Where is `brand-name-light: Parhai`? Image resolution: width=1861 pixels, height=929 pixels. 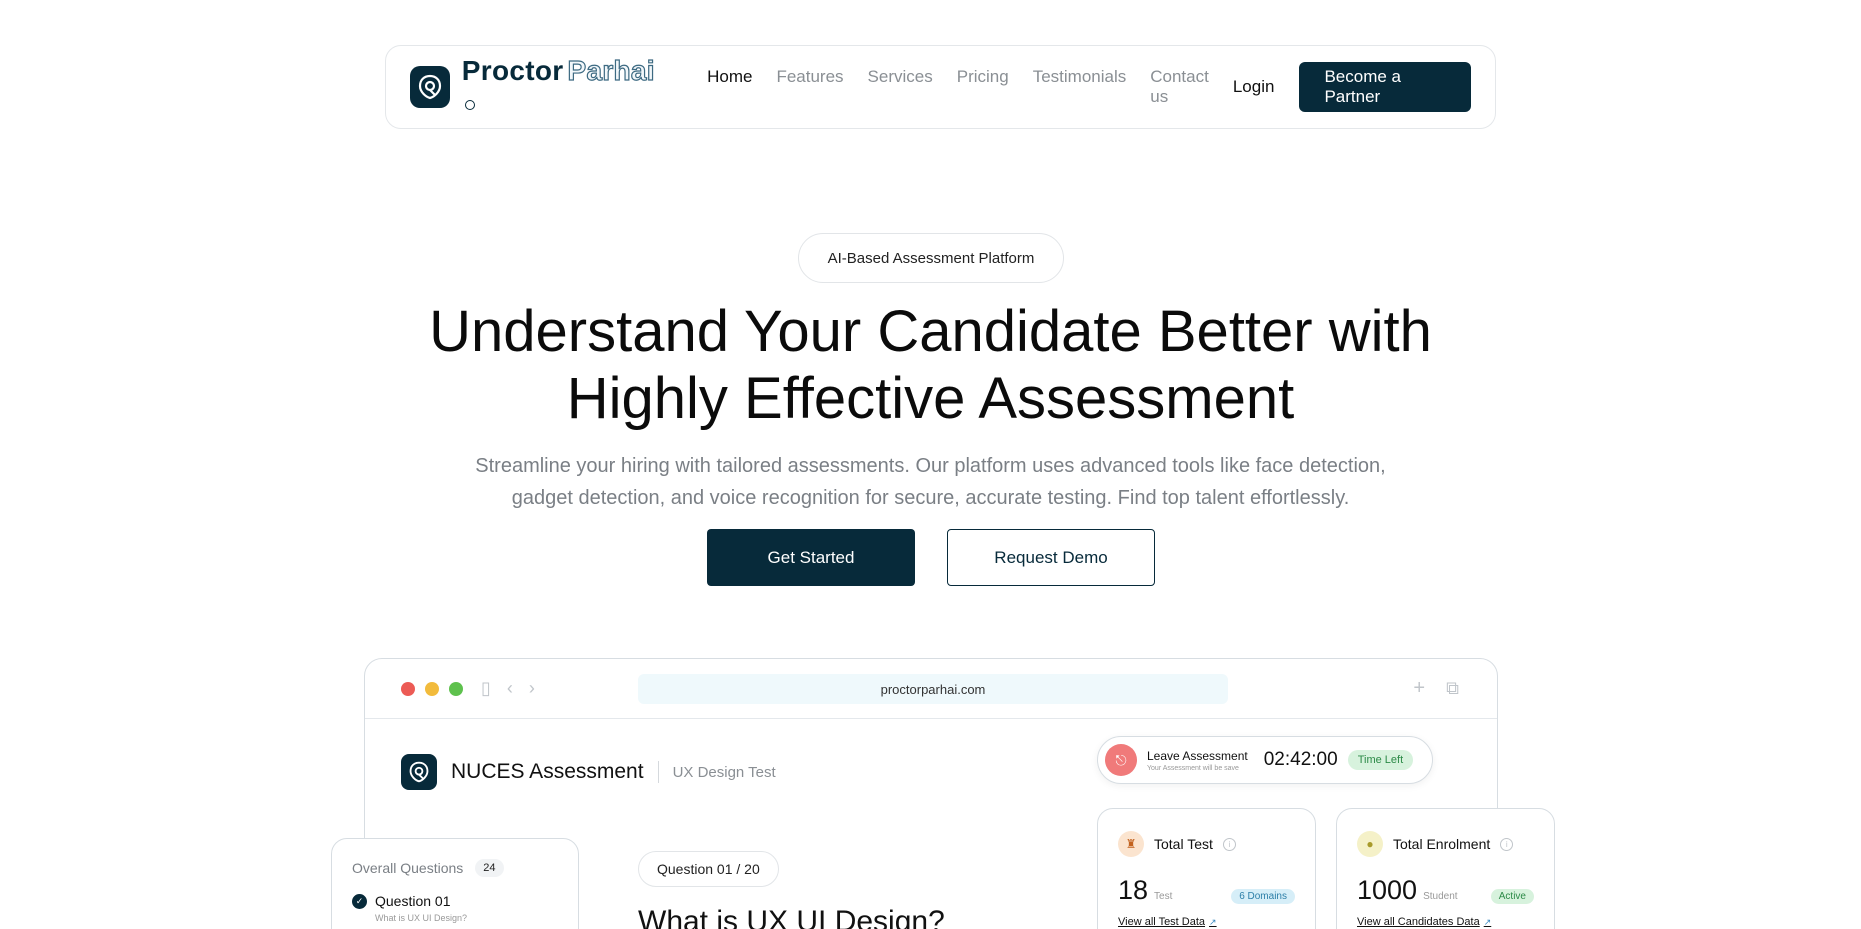 brand-name-light: Parhai is located at coordinates (611, 70).